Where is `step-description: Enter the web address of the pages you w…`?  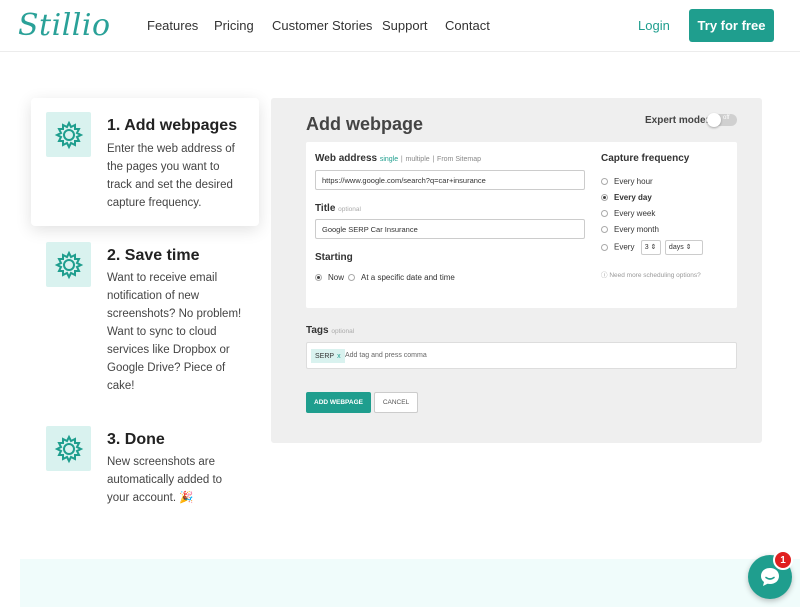 step-description: Enter the web address of the pages you w… is located at coordinates (171, 176).